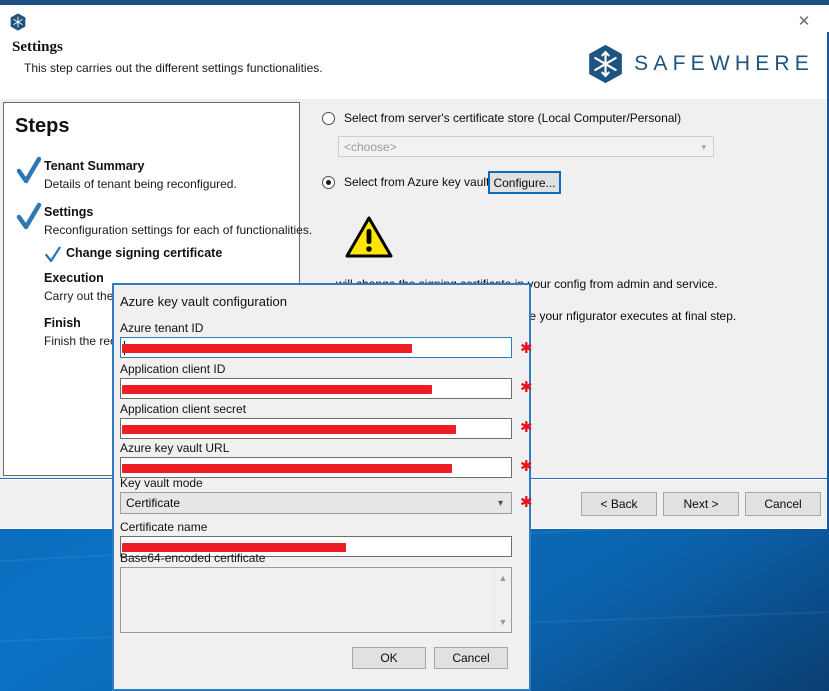 The height and width of the screenshot is (691, 829). I want to click on base64-certificate-textarea: ▲ ▼, so click(316, 600).